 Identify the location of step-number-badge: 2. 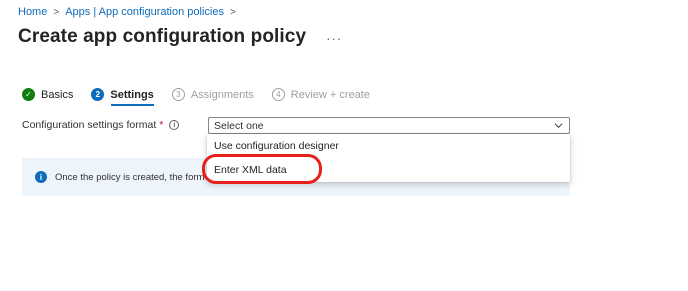
(98, 94).